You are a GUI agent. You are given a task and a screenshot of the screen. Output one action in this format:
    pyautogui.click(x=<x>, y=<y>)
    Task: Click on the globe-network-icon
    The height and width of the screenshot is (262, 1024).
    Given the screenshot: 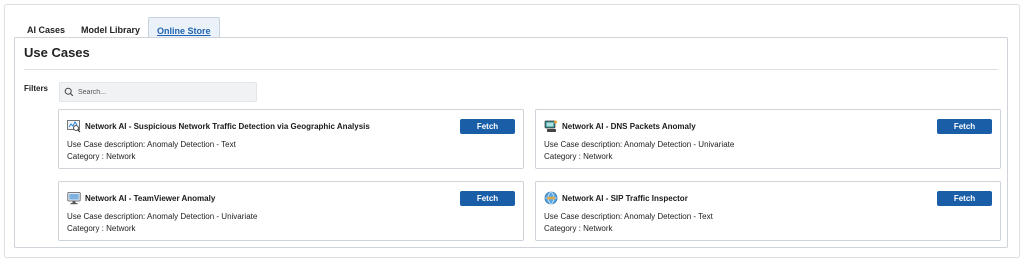 What is the action you would take?
    pyautogui.click(x=551, y=198)
    